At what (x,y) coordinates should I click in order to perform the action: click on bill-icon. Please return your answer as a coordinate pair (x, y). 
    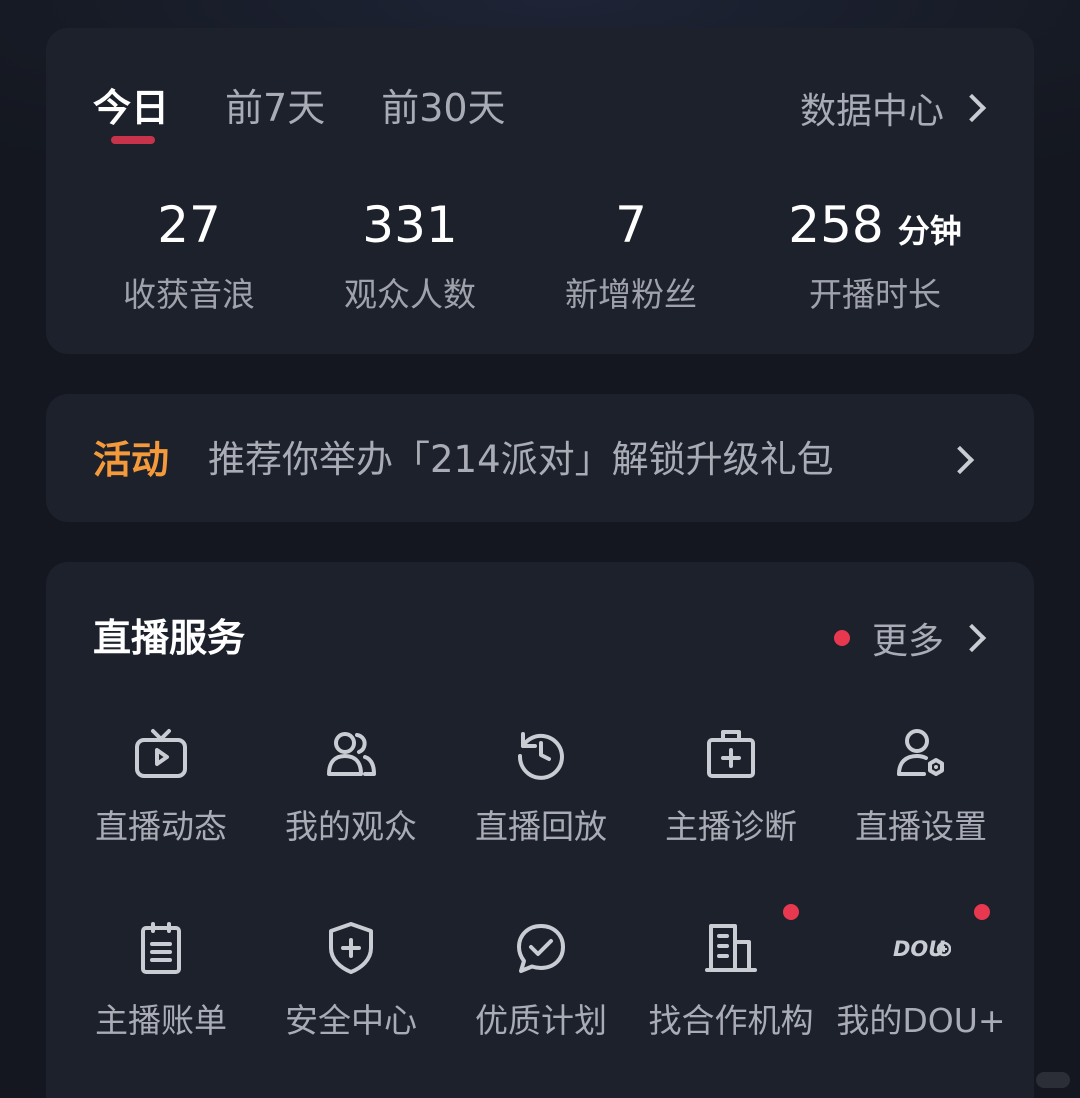
    Looking at the image, I should click on (161, 948).